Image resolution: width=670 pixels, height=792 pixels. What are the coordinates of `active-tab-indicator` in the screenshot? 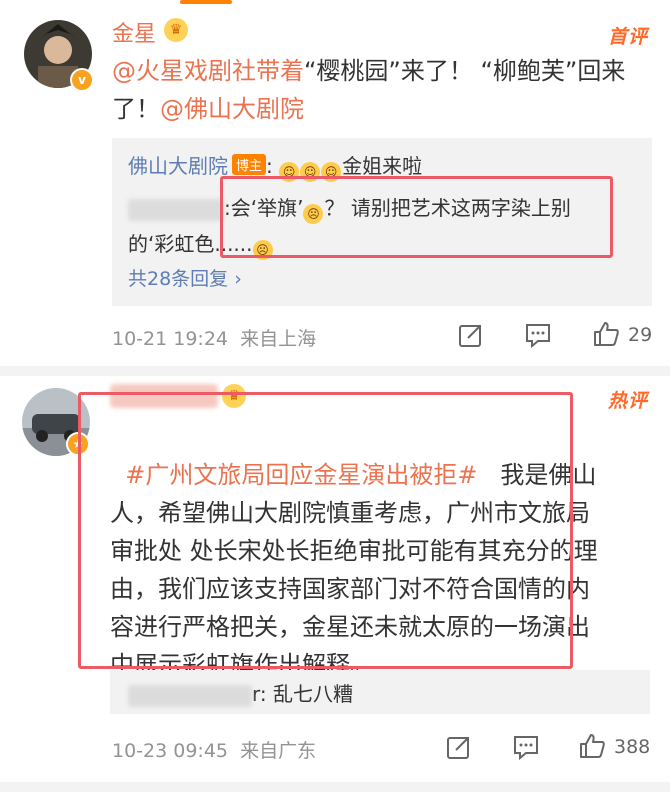 It's located at (206, 2).